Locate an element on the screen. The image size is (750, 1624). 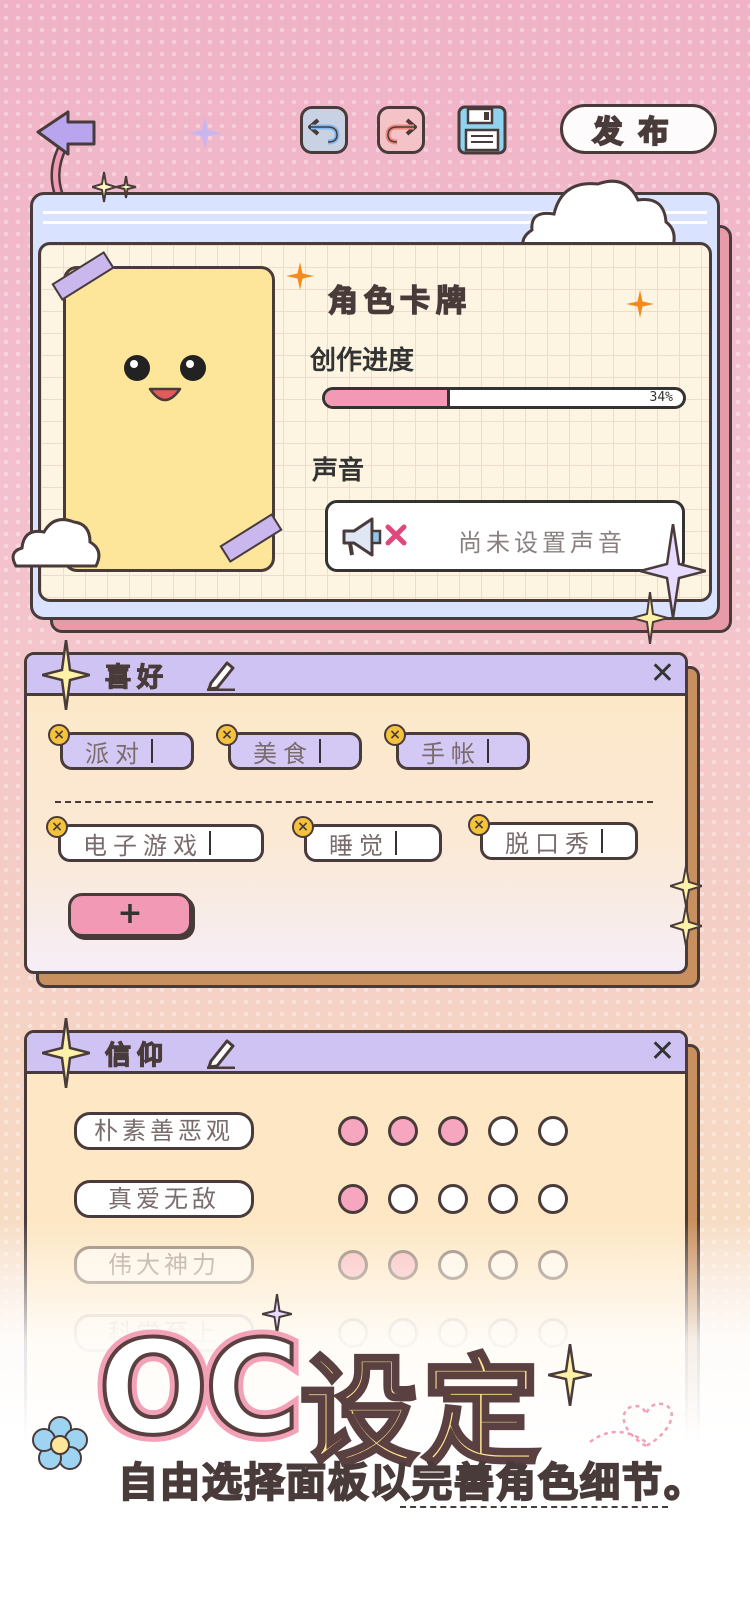
hobby-tag-label: 脱口秀 is located at coordinates (550, 843).